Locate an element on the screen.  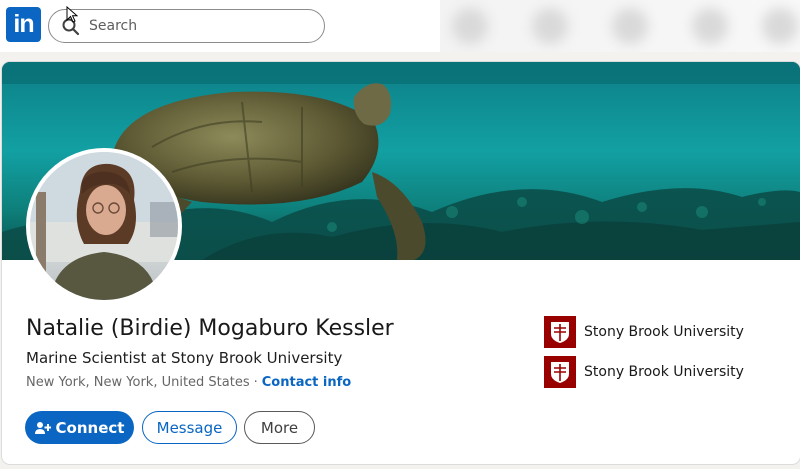
connect-button-label: Connect is located at coordinates (90, 427).